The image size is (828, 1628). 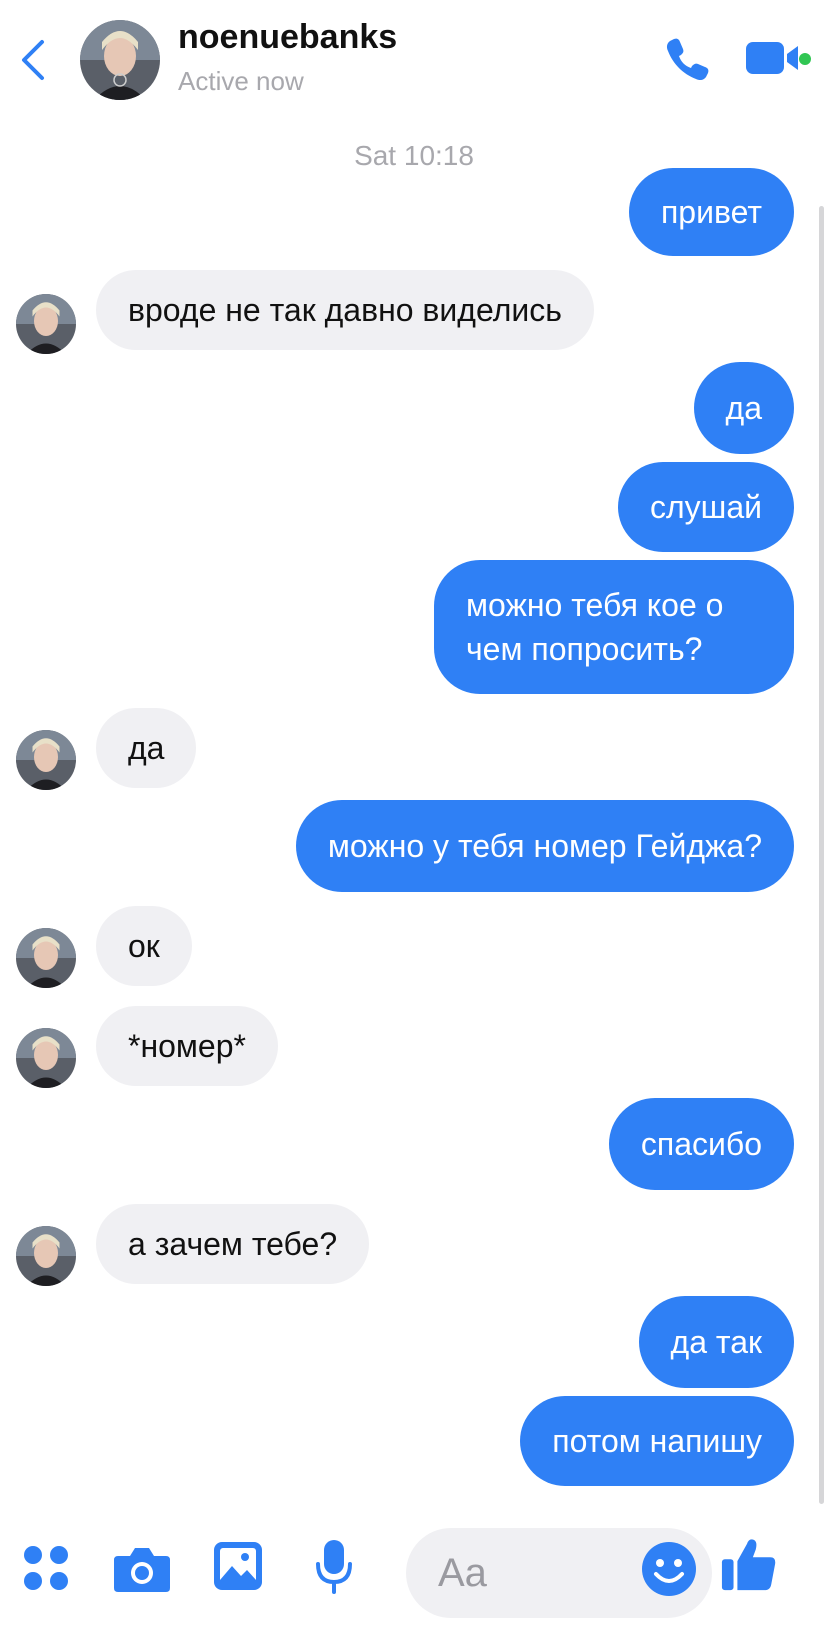 What do you see at coordinates (238, 1566) in the screenshot?
I see `photo-gallery-icon` at bounding box center [238, 1566].